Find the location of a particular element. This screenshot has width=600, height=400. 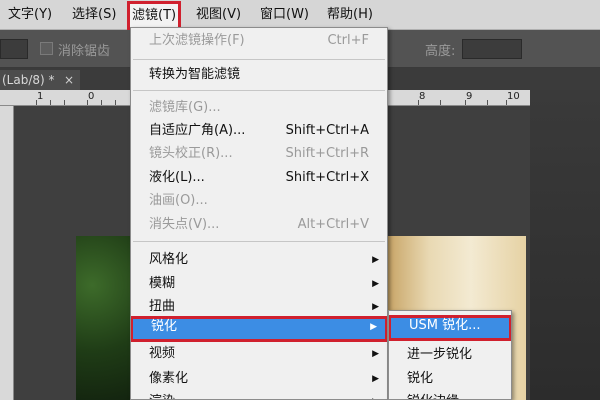

antialias-label: 消除锯齿 is located at coordinates (84, 51).